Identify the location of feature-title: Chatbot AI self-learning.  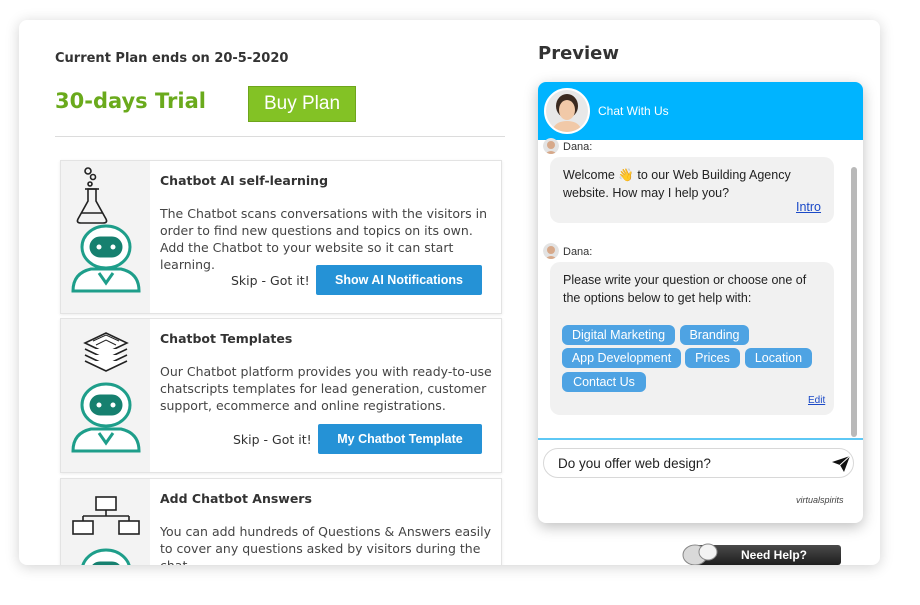
(244, 180).